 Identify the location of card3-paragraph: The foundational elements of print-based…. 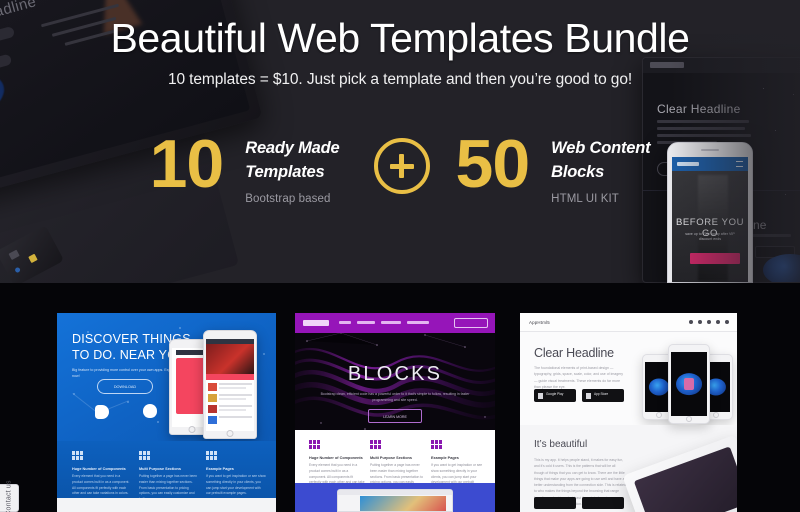
(579, 378).